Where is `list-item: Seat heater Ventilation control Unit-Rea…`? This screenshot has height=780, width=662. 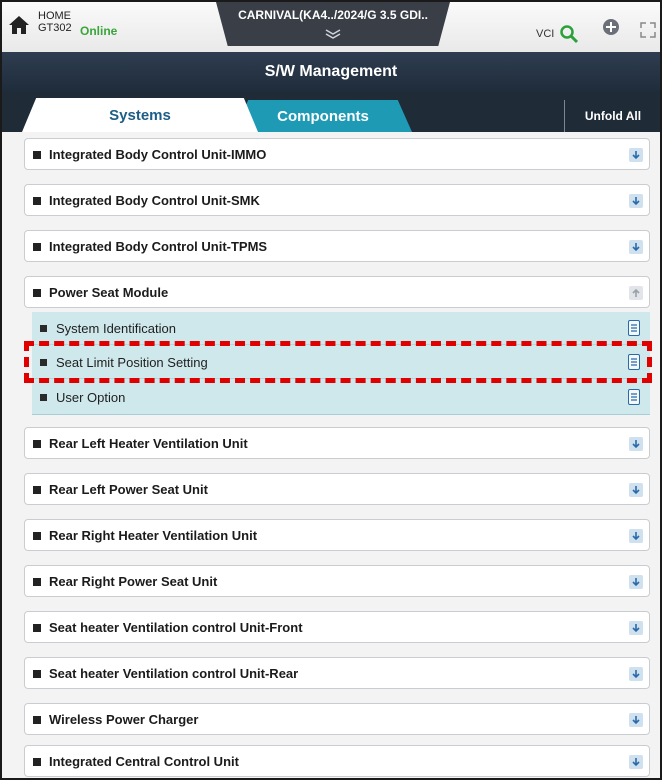
list-item: Seat heater Ventilation control Unit-Rea… is located at coordinates (337, 673).